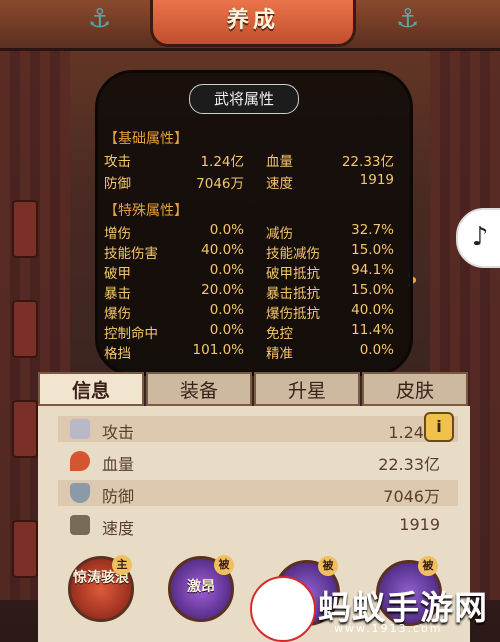  What do you see at coordinates (415, 389) in the screenshot?
I see `tab-skins: 皮肤` at bounding box center [415, 389].